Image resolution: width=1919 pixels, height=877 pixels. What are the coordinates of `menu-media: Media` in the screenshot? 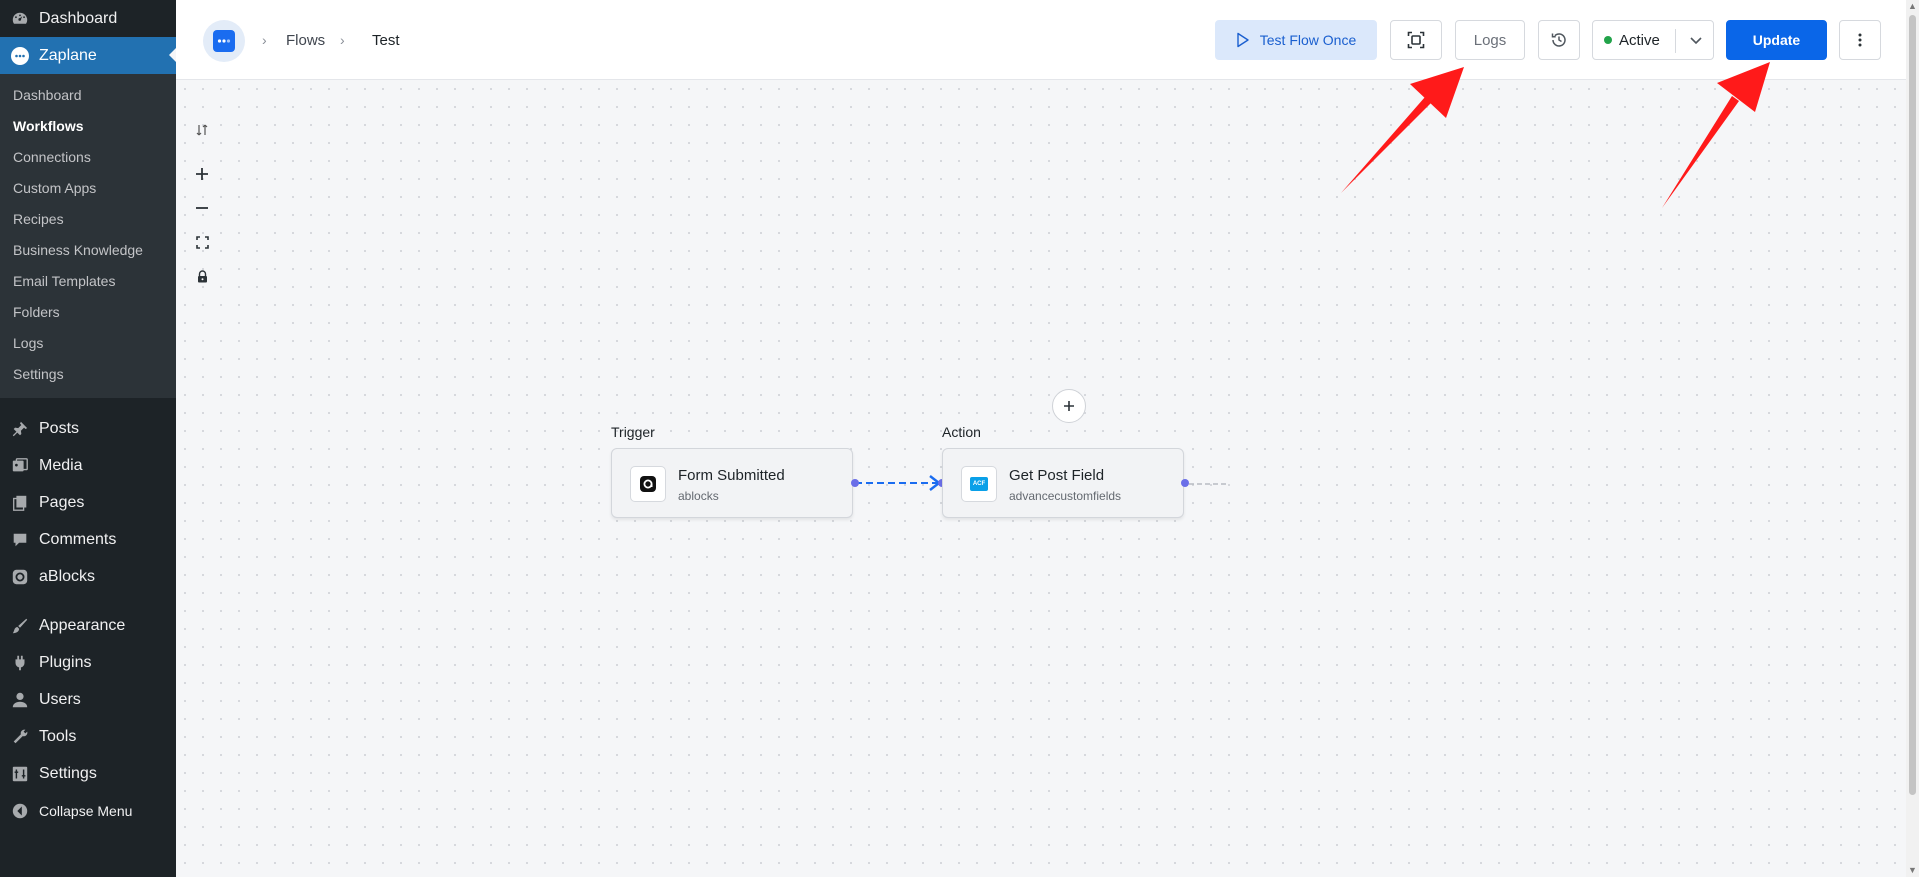 It's located at (88, 465).